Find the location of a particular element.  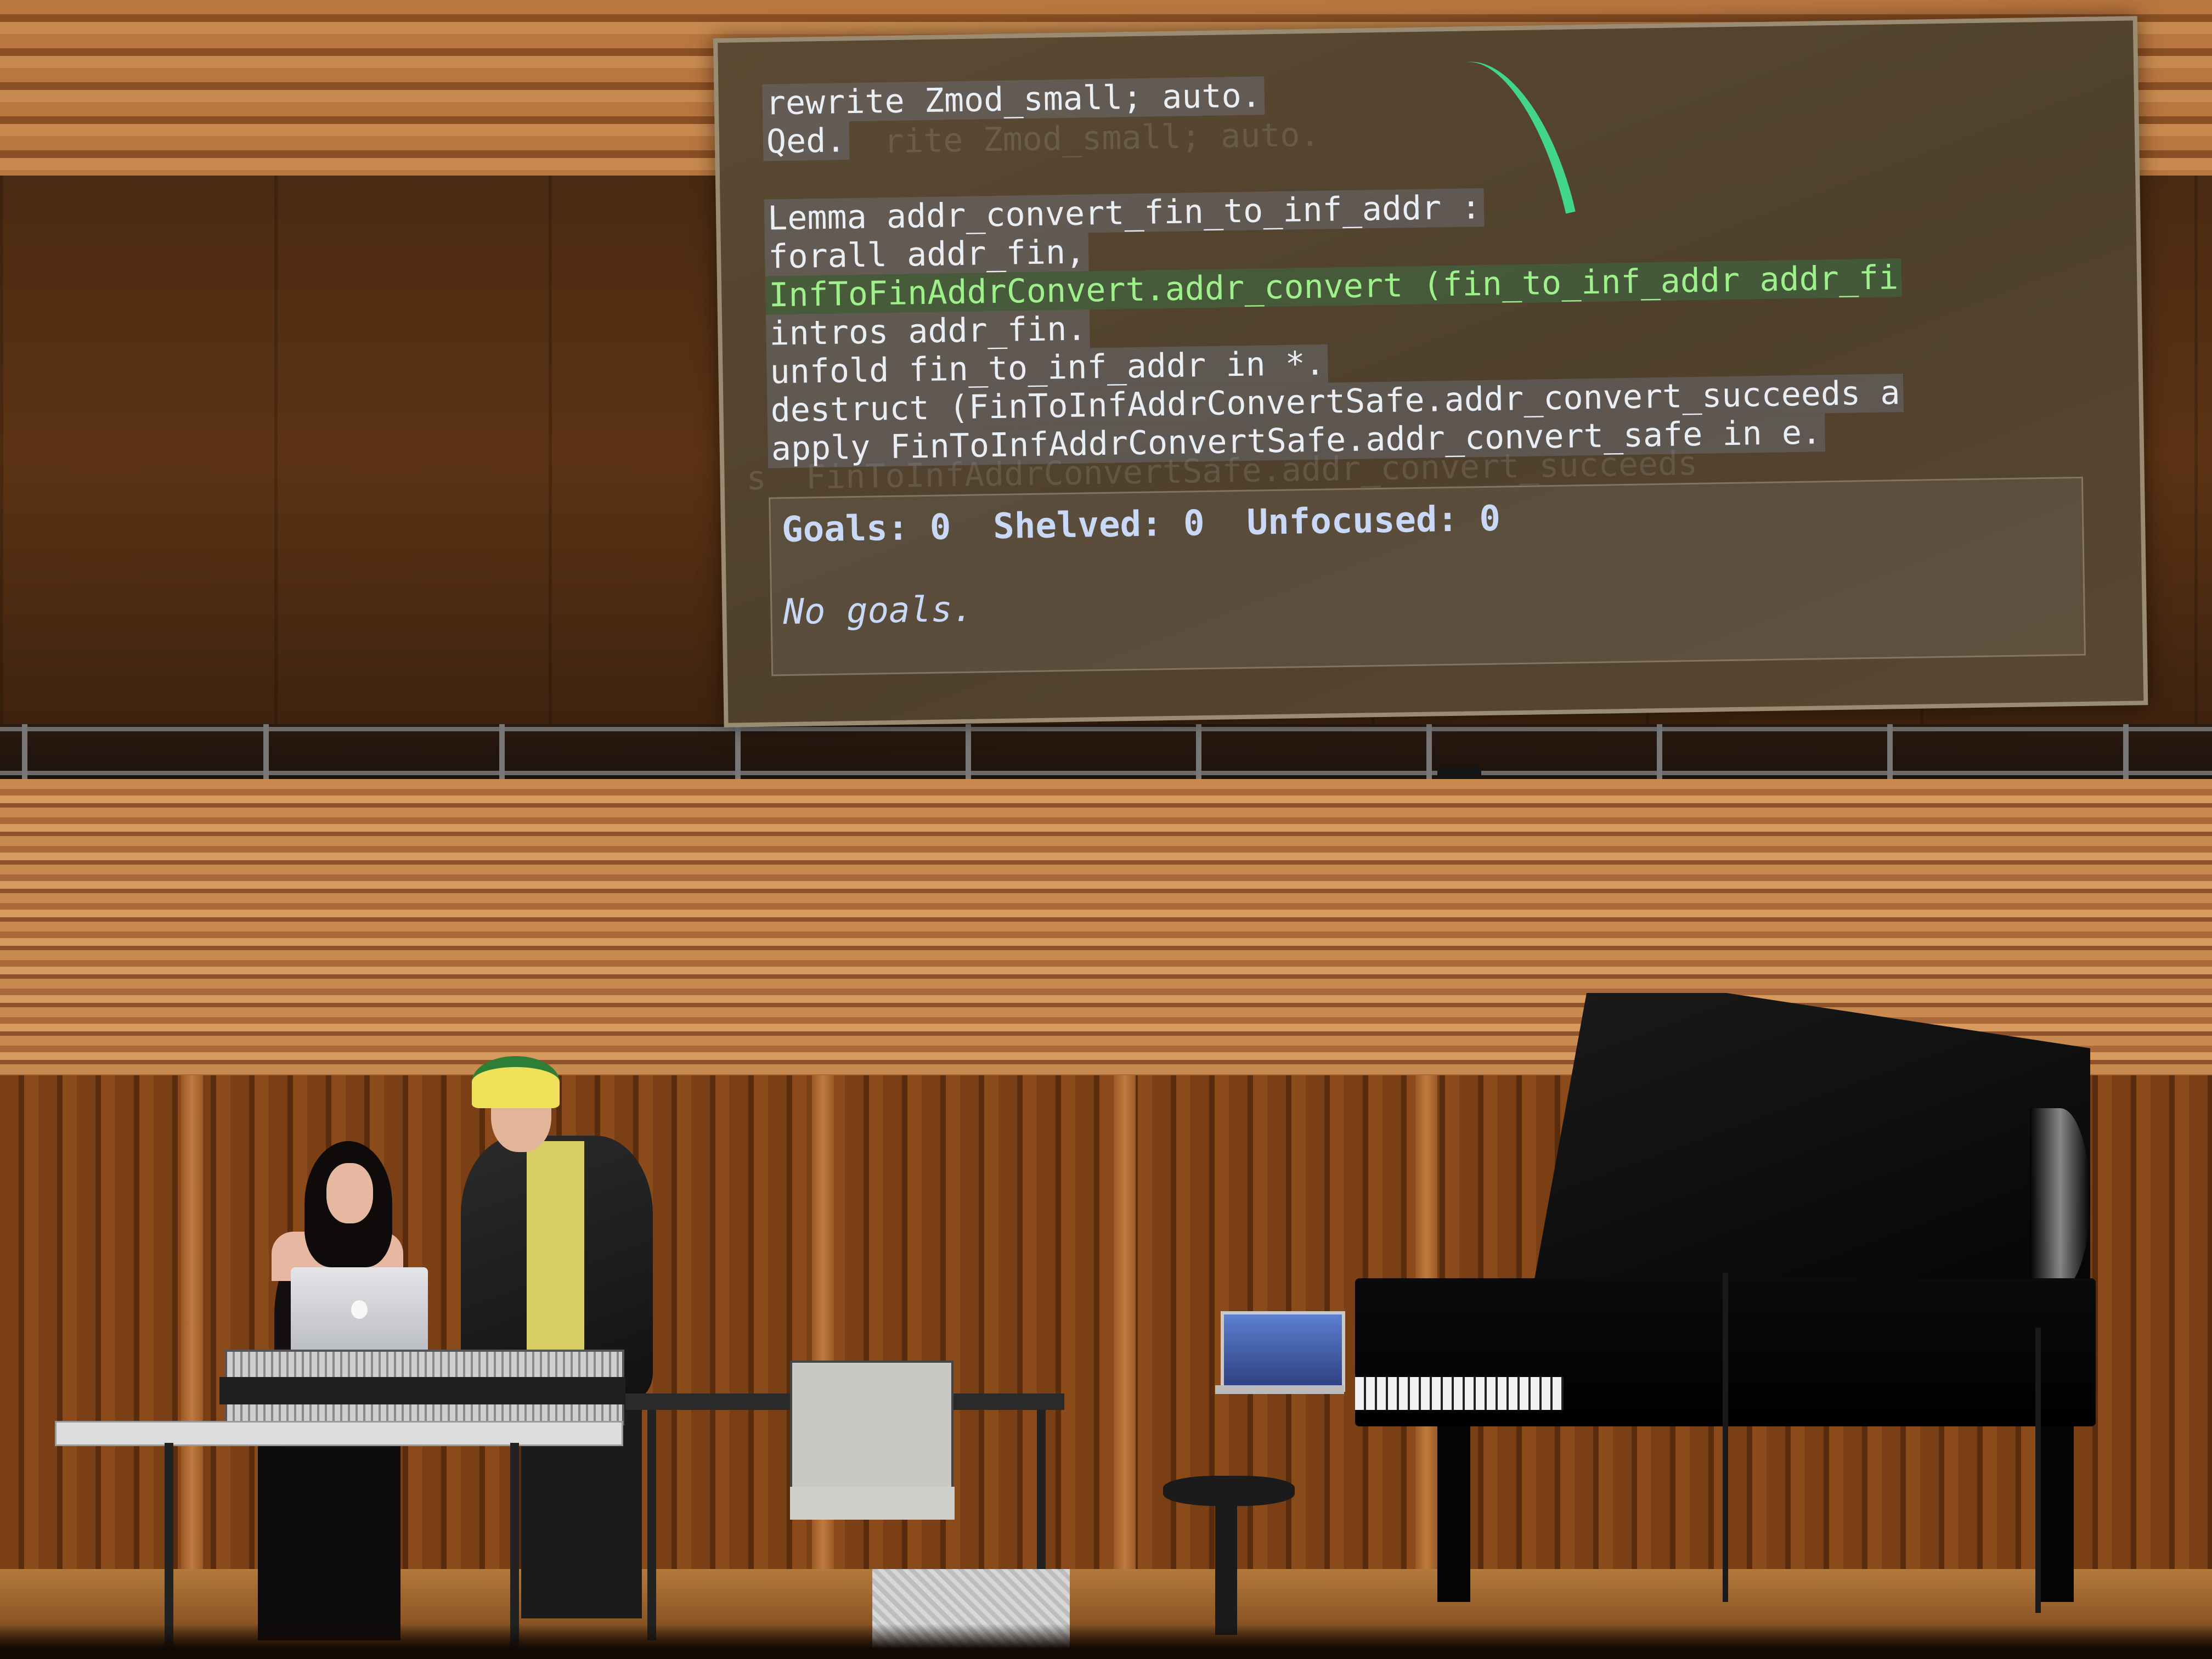

piano-lid is located at coordinates (1810, 1146).